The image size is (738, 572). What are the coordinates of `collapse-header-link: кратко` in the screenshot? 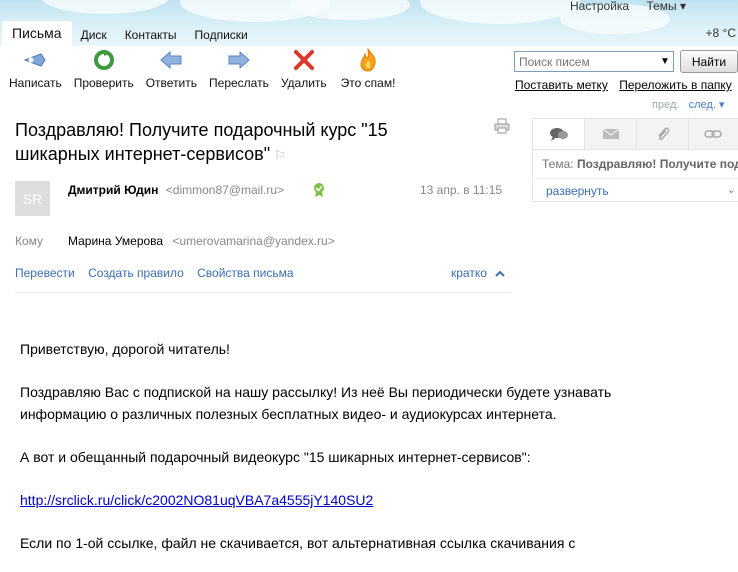 It's located at (478, 273).